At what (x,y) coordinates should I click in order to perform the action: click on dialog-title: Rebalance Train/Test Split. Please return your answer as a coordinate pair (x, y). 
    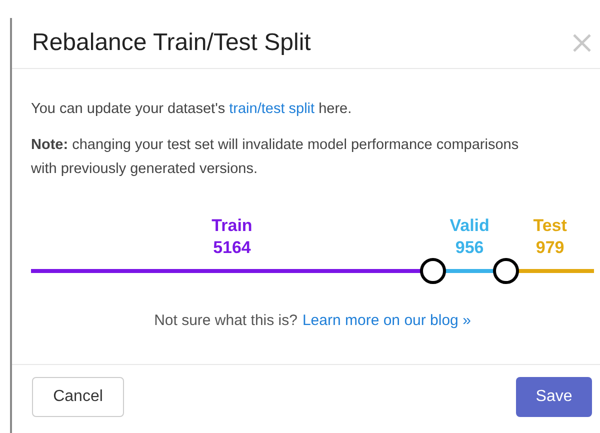
    Looking at the image, I should click on (171, 43).